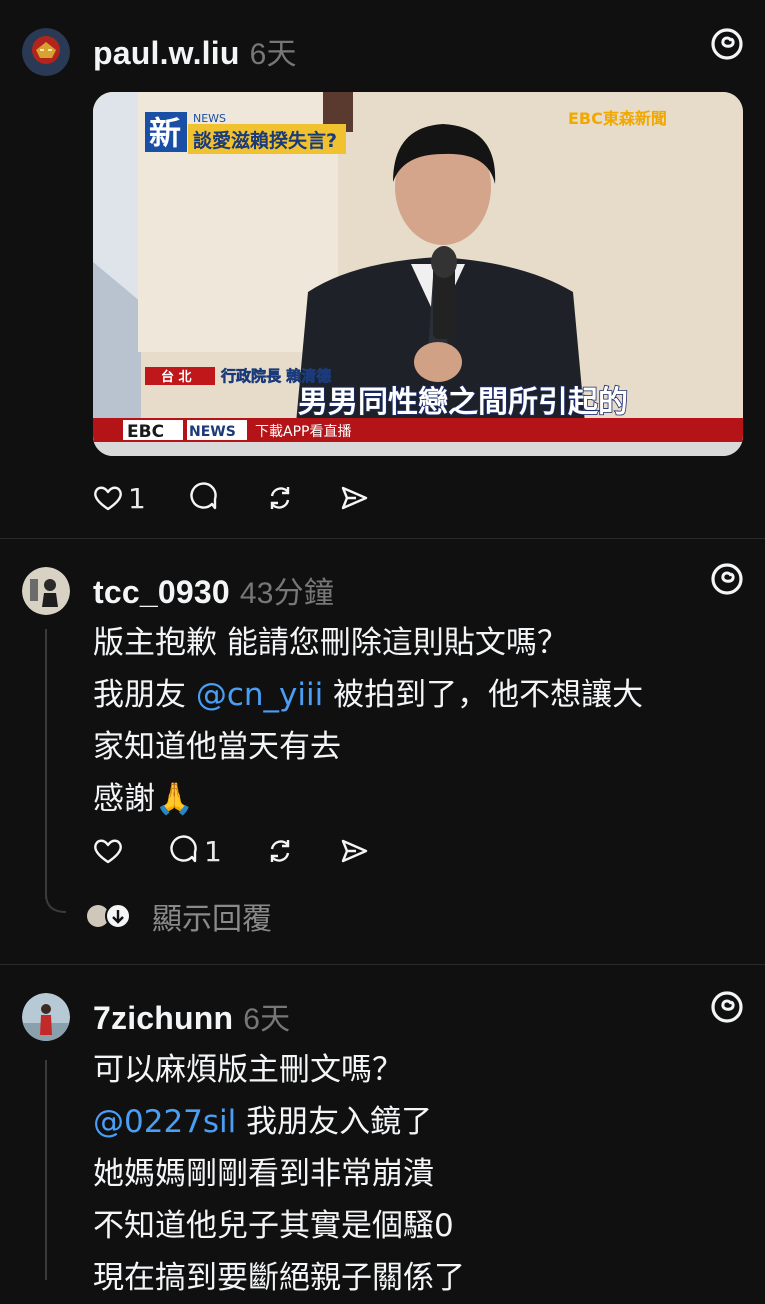  I want to click on show-replies-button: 顯示回覆, so click(178, 916).